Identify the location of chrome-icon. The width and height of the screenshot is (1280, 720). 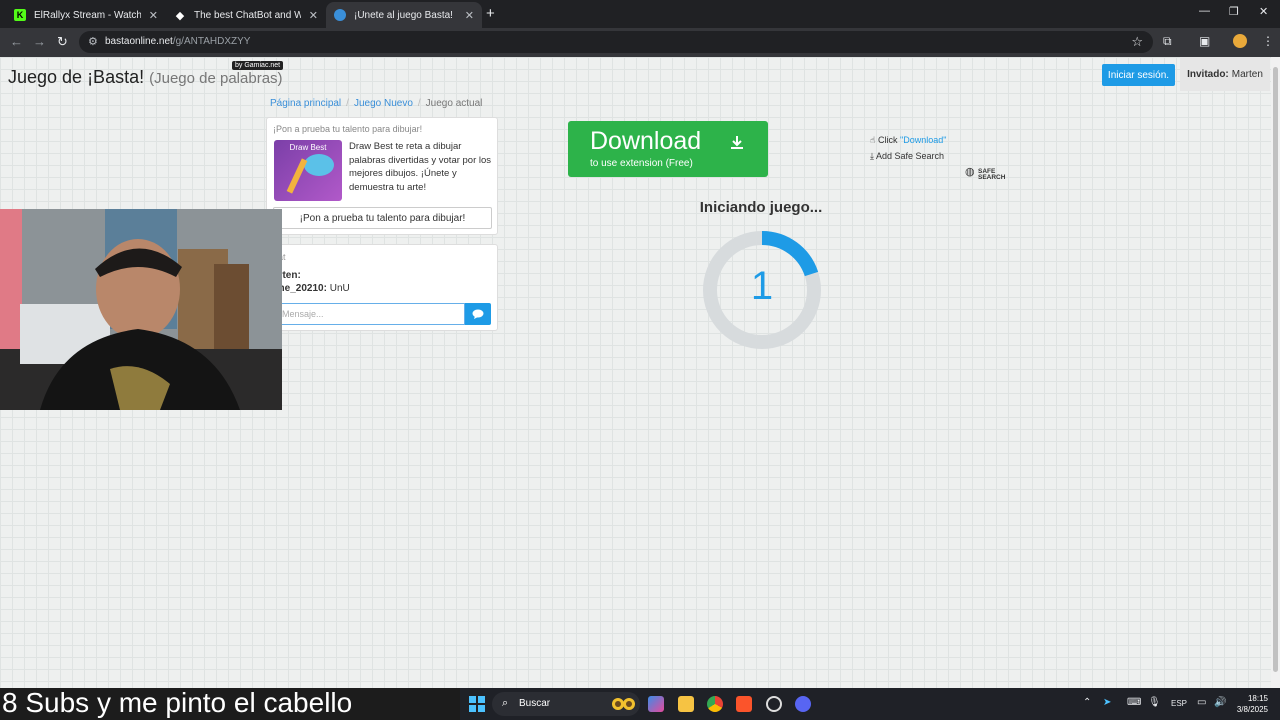
(715, 704).